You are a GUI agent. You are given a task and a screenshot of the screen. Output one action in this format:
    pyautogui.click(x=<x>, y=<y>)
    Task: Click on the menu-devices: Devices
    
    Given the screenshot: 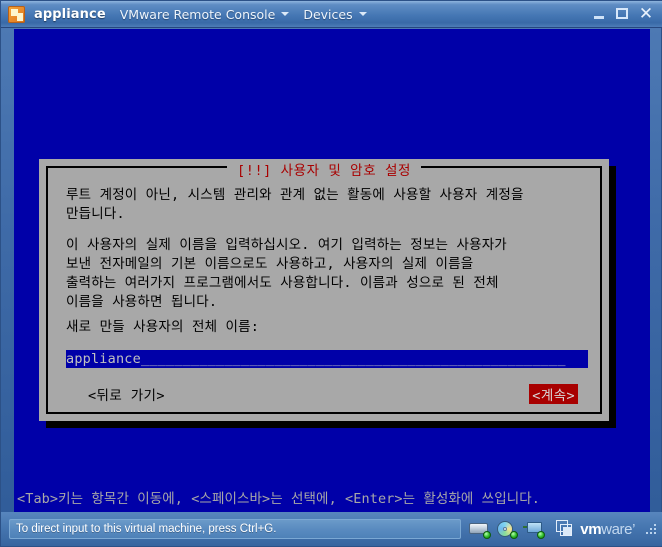 What is the action you would take?
    pyautogui.click(x=335, y=14)
    